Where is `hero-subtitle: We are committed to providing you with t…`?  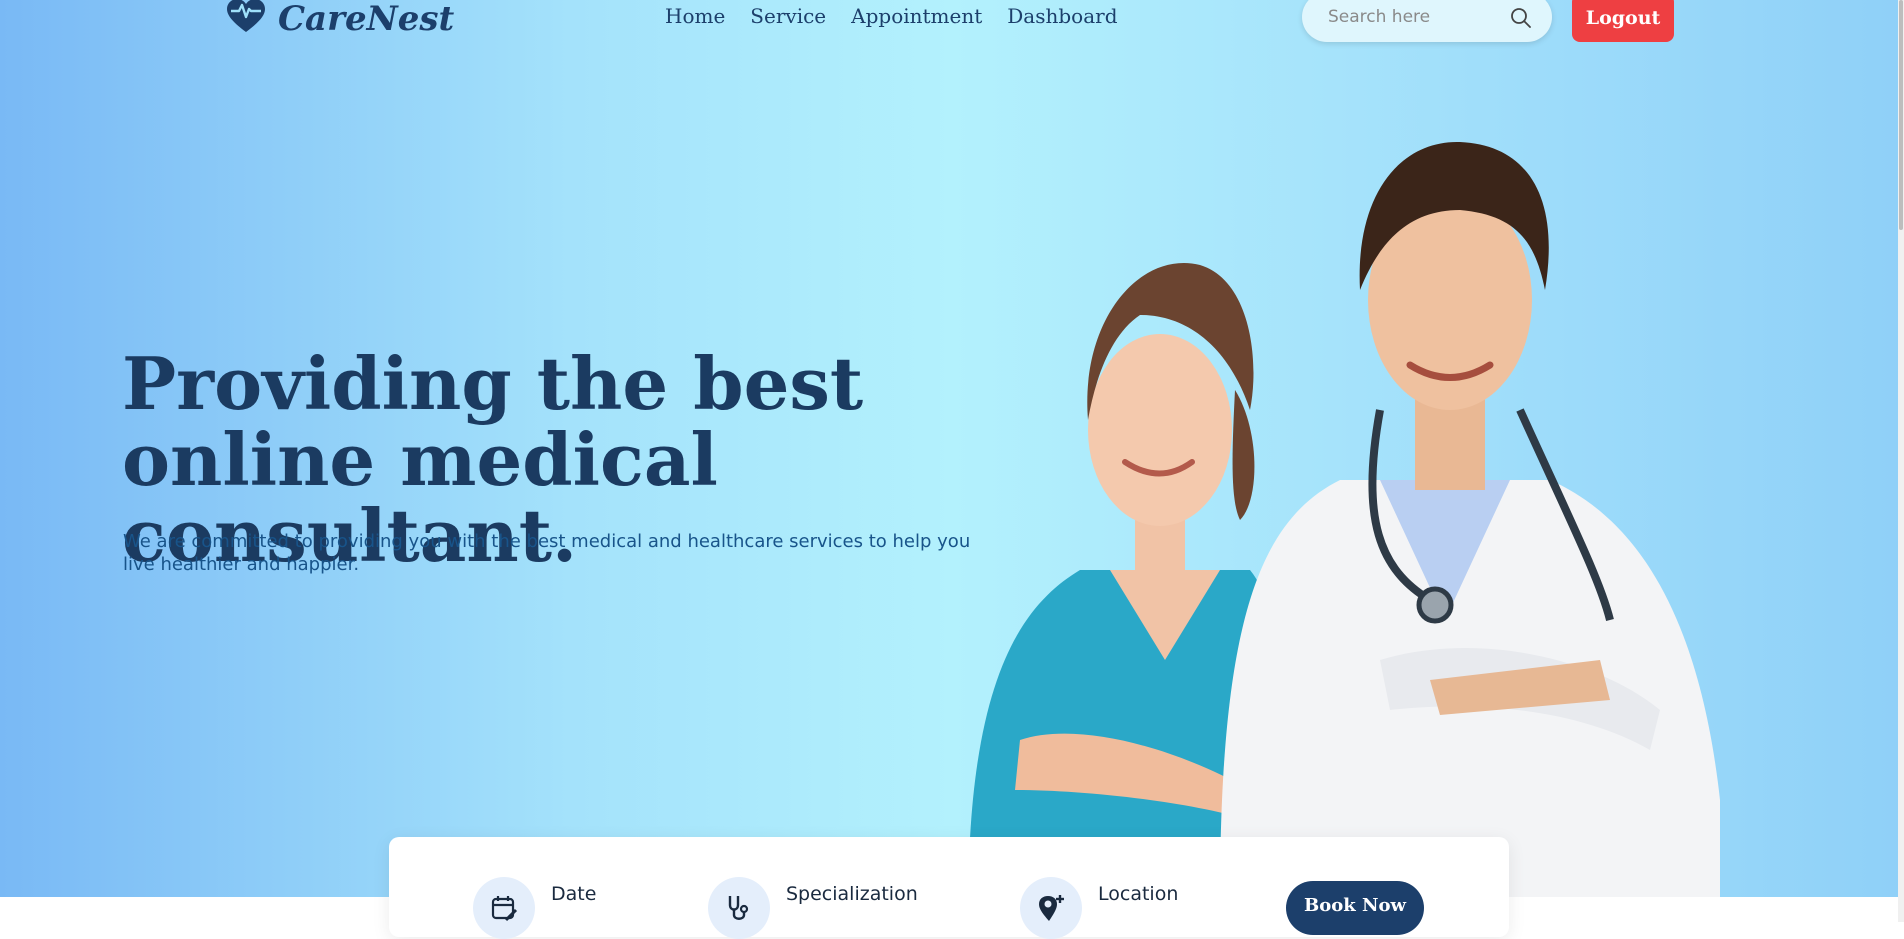
hero-subtitle: We are committed to providing you with t… is located at coordinates (547, 553).